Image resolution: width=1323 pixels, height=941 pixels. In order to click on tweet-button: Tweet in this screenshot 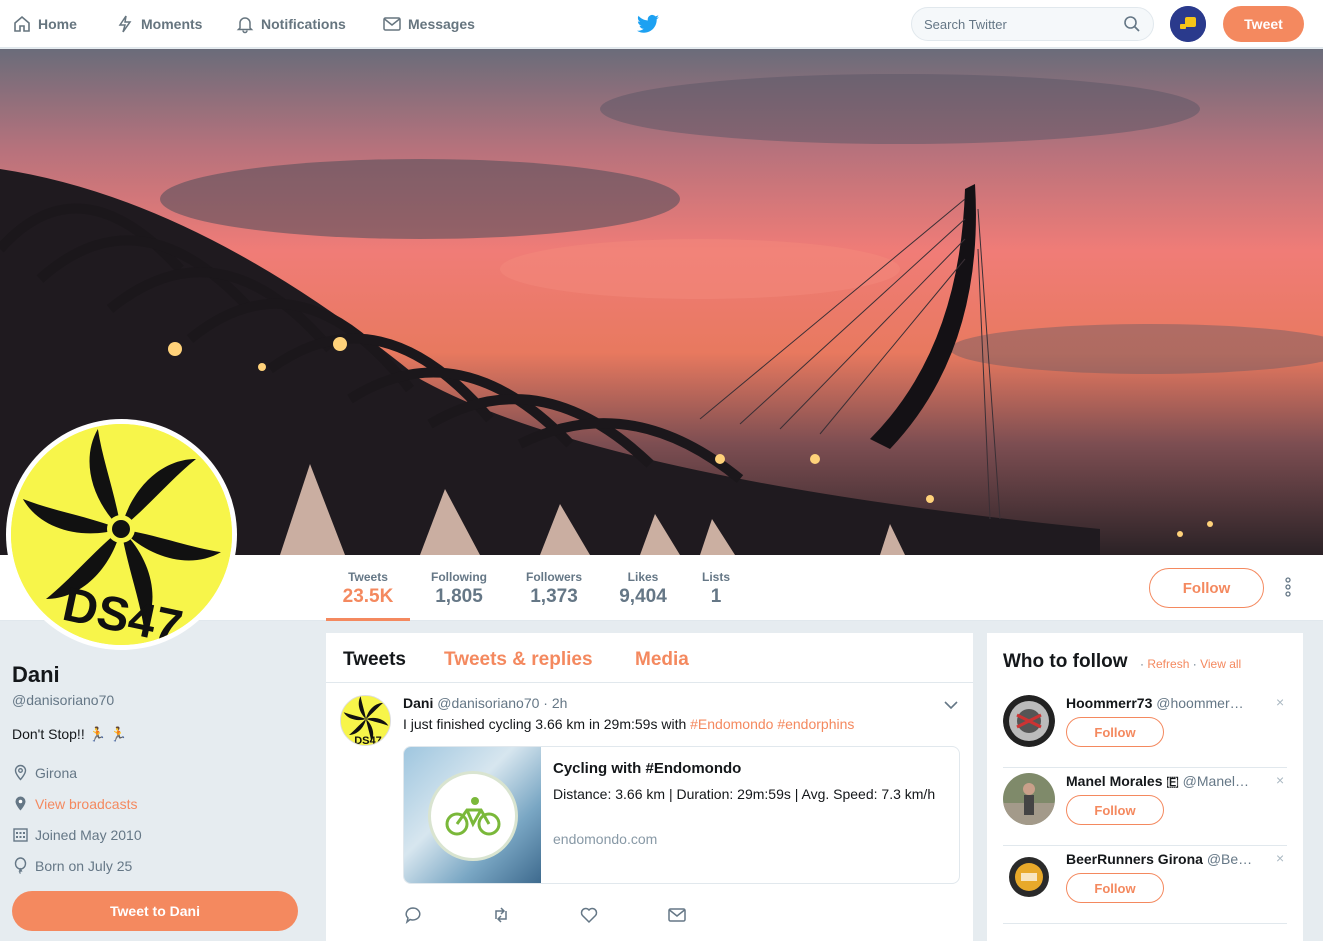, I will do `click(1263, 24)`.